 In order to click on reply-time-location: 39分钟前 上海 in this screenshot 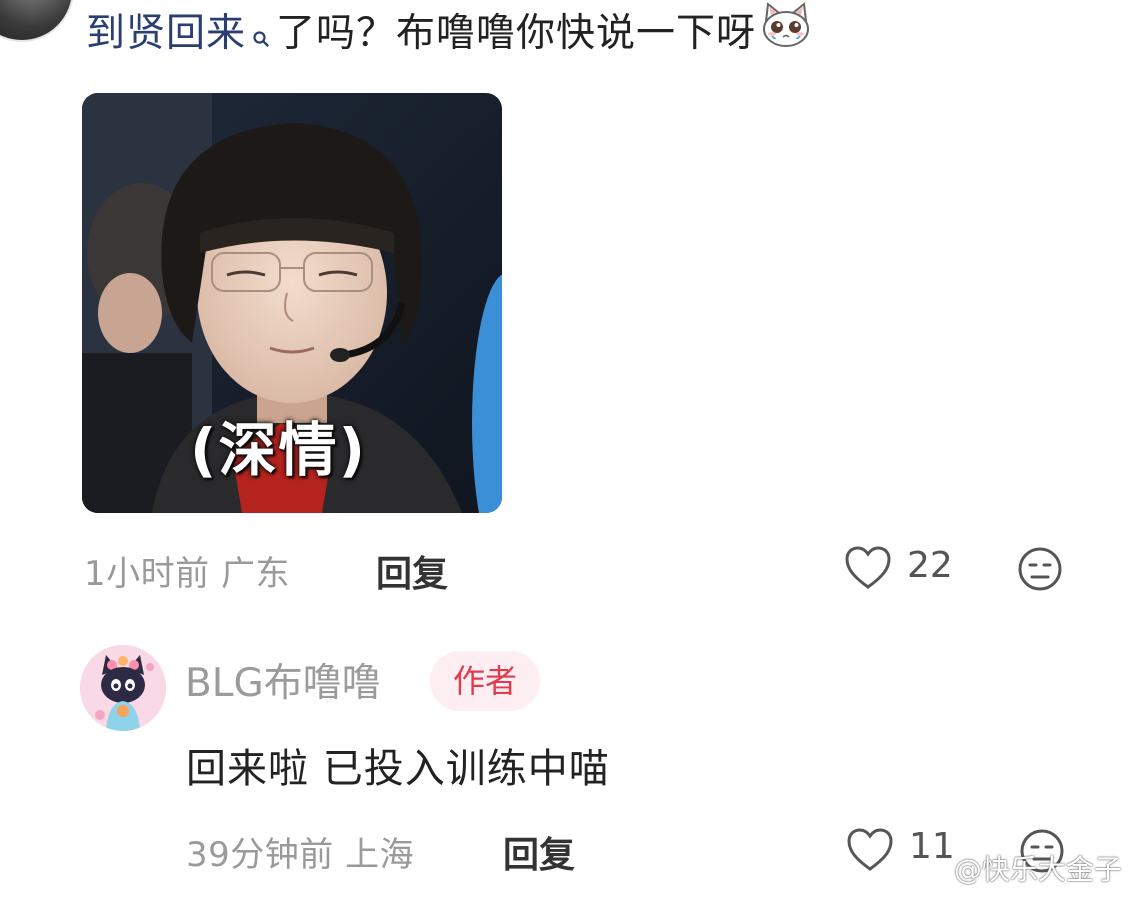, I will do `click(300, 851)`.